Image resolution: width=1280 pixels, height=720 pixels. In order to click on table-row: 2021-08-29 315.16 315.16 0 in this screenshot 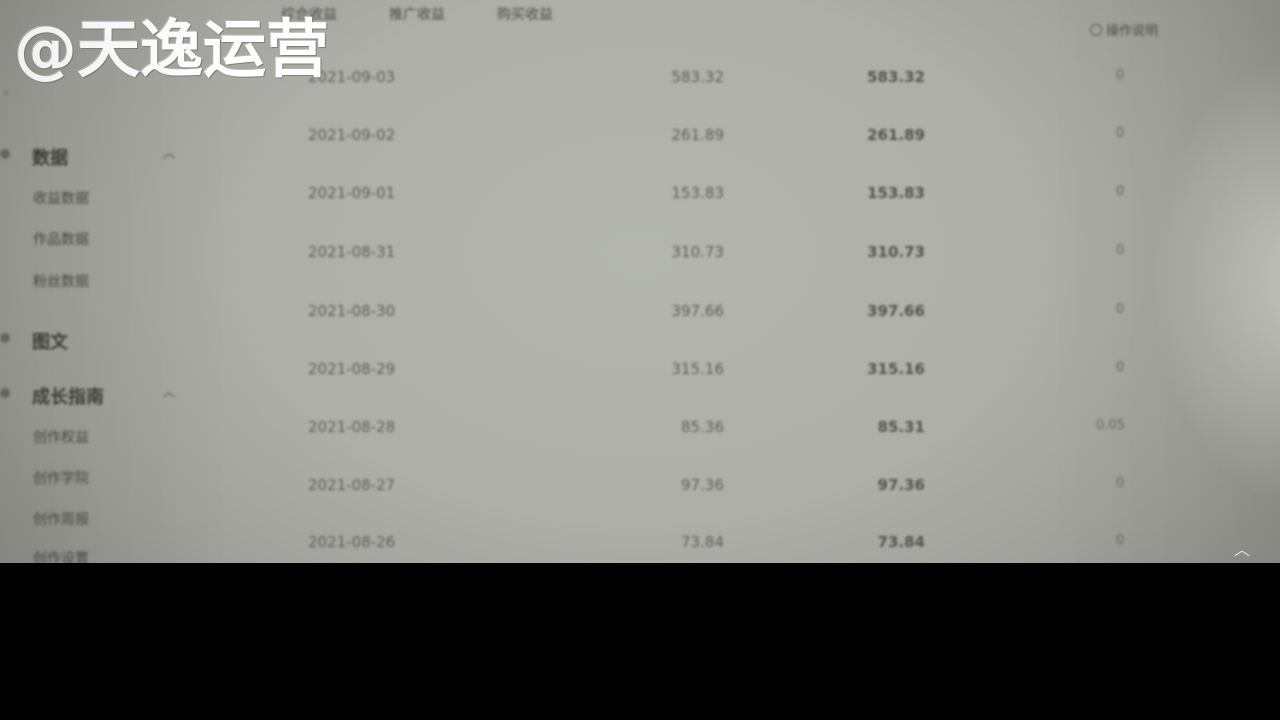, I will do `click(640, 380)`.